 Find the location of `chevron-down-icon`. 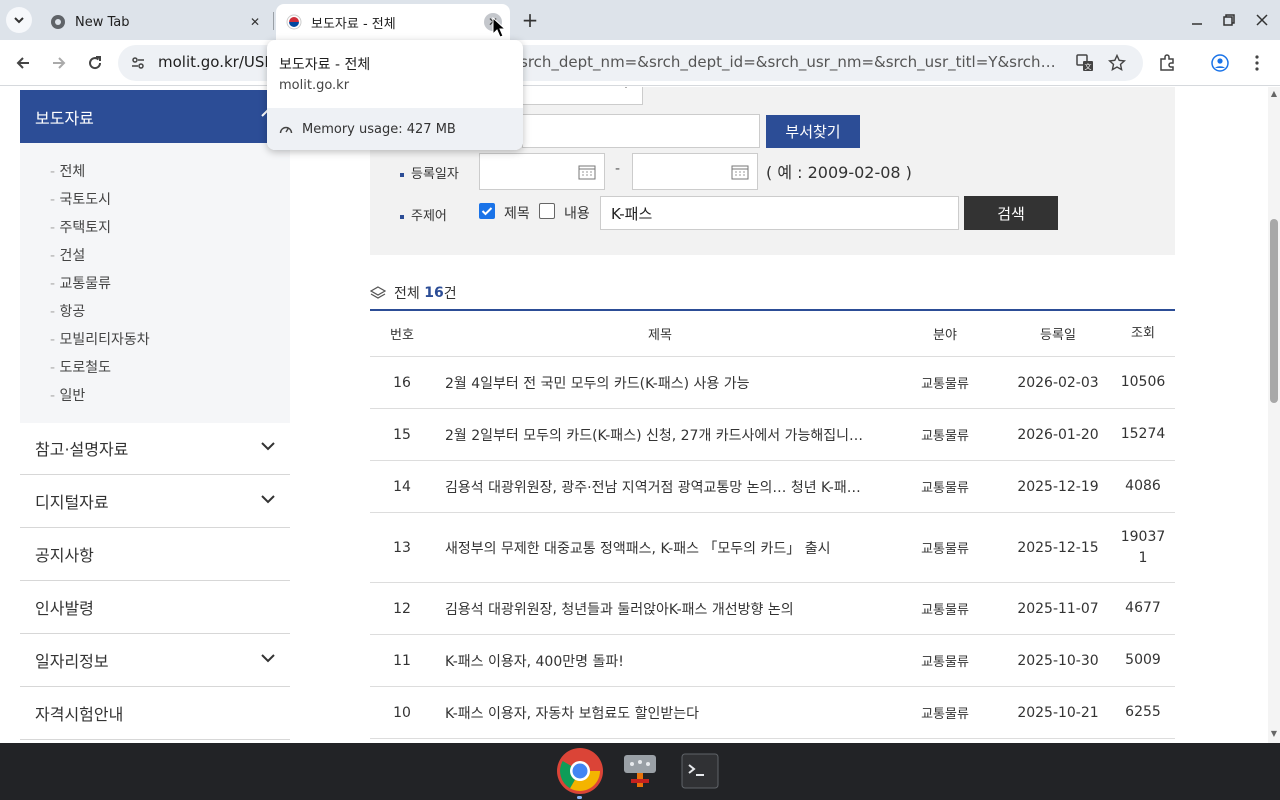

chevron-down-icon is located at coordinates (268, 658).